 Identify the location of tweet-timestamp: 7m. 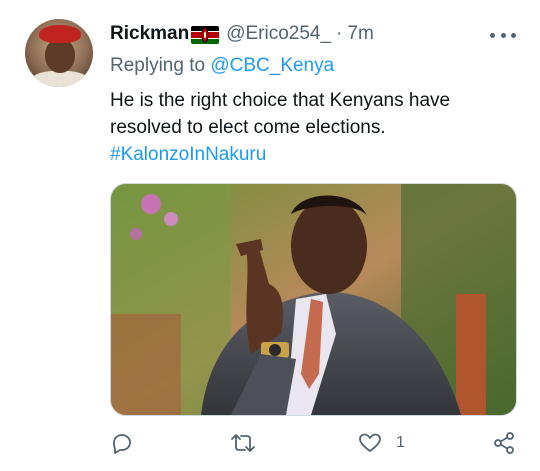
(360, 34).